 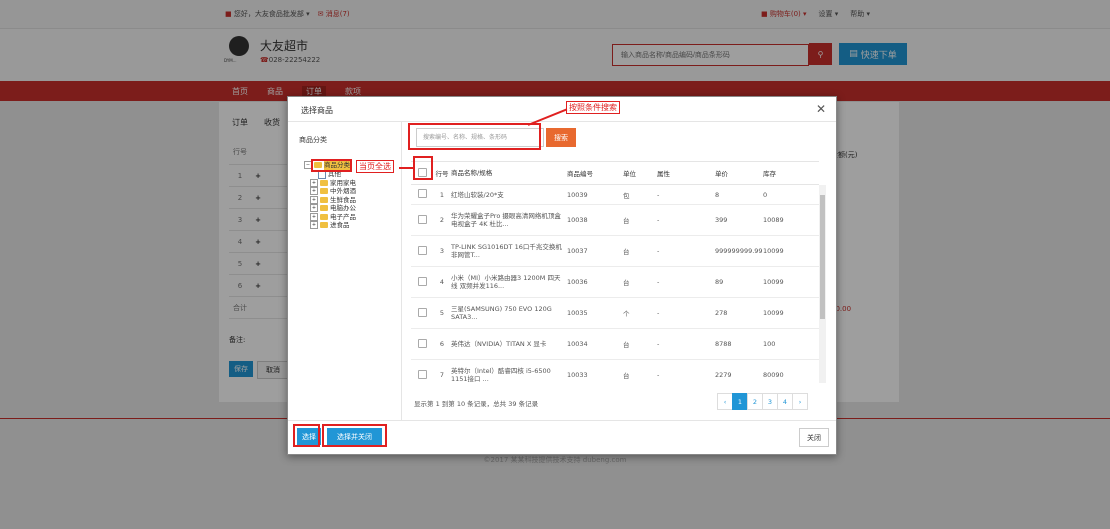 What do you see at coordinates (717, 194) in the screenshot?
I see `row-price: 8` at bounding box center [717, 194].